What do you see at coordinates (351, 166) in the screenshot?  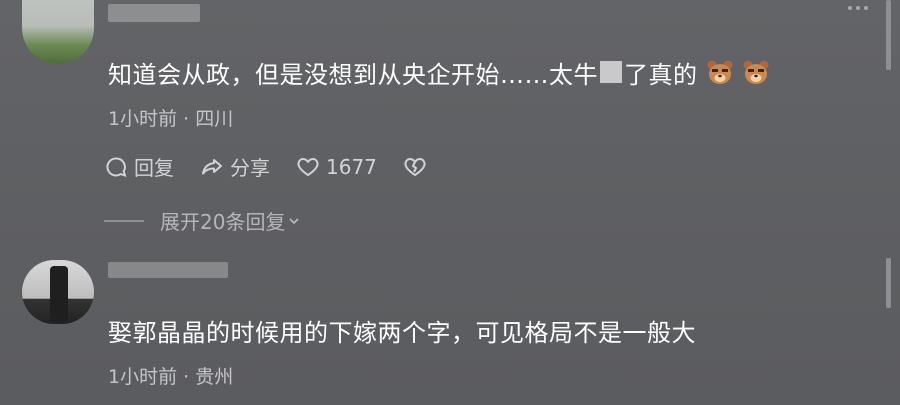 I see `like-count: 1677` at bounding box center [351, 166].